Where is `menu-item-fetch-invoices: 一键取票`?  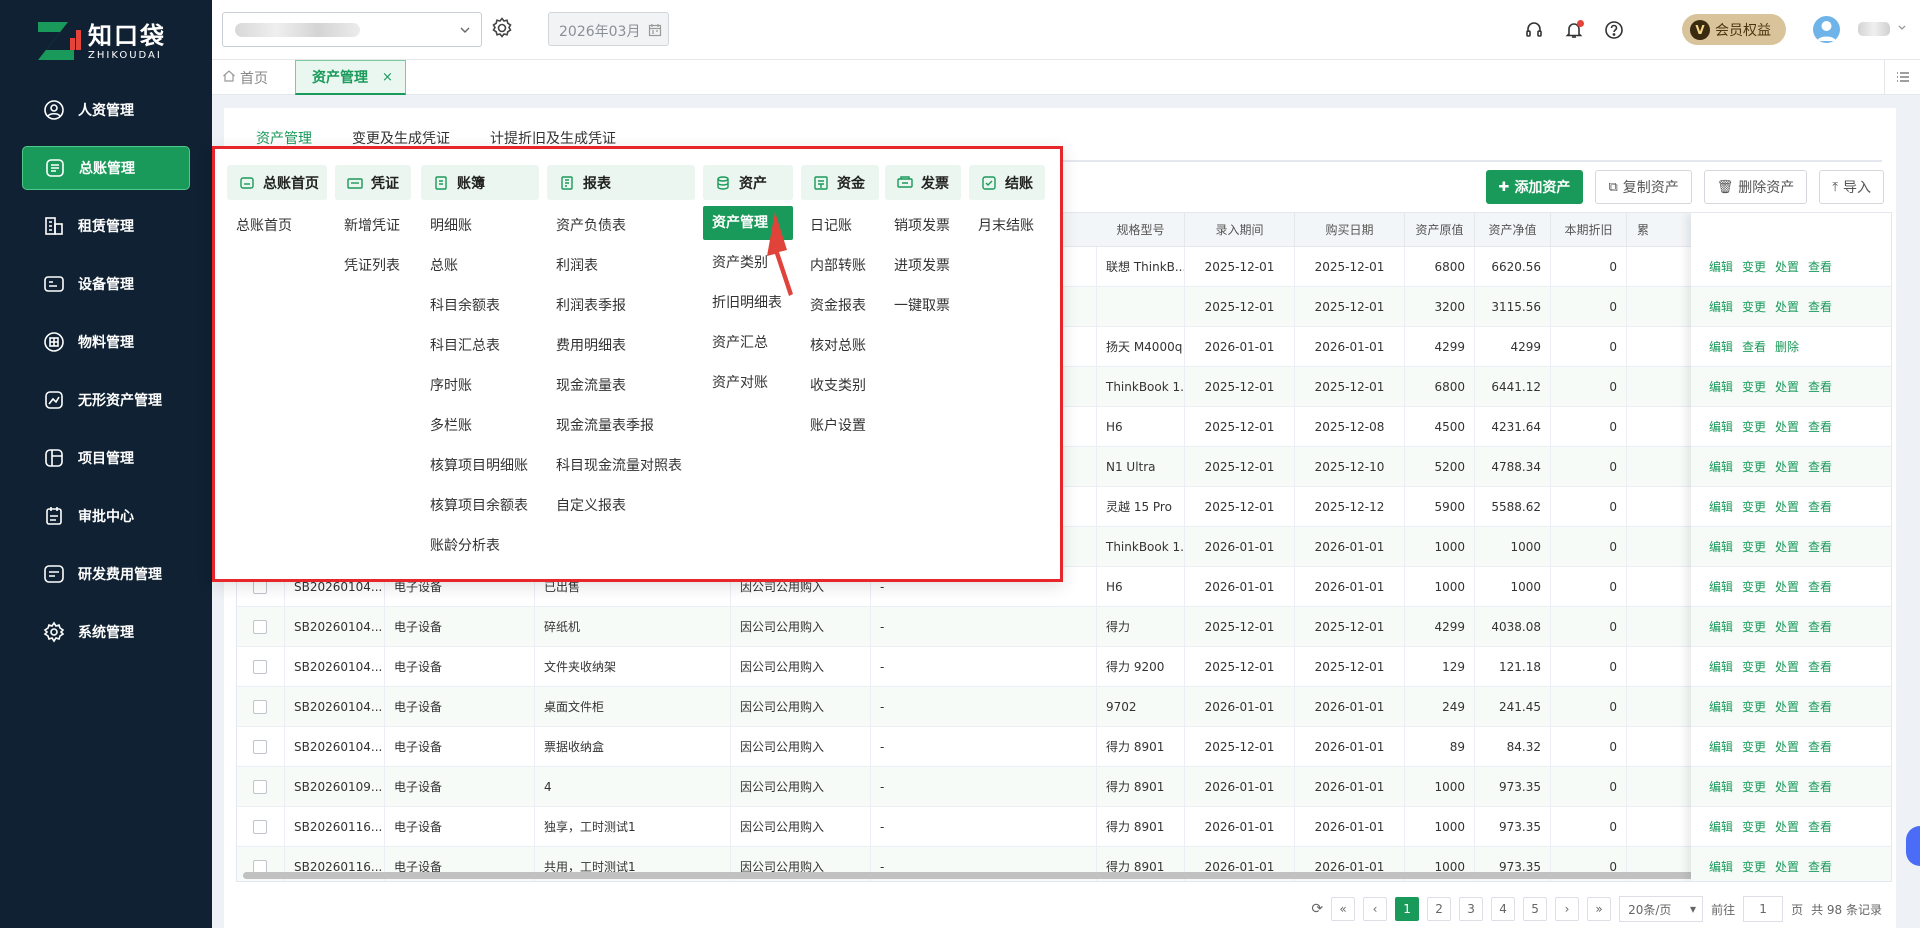 menu-item-fetch-invoices: 一键取票 is located at coordinates (923, 306).